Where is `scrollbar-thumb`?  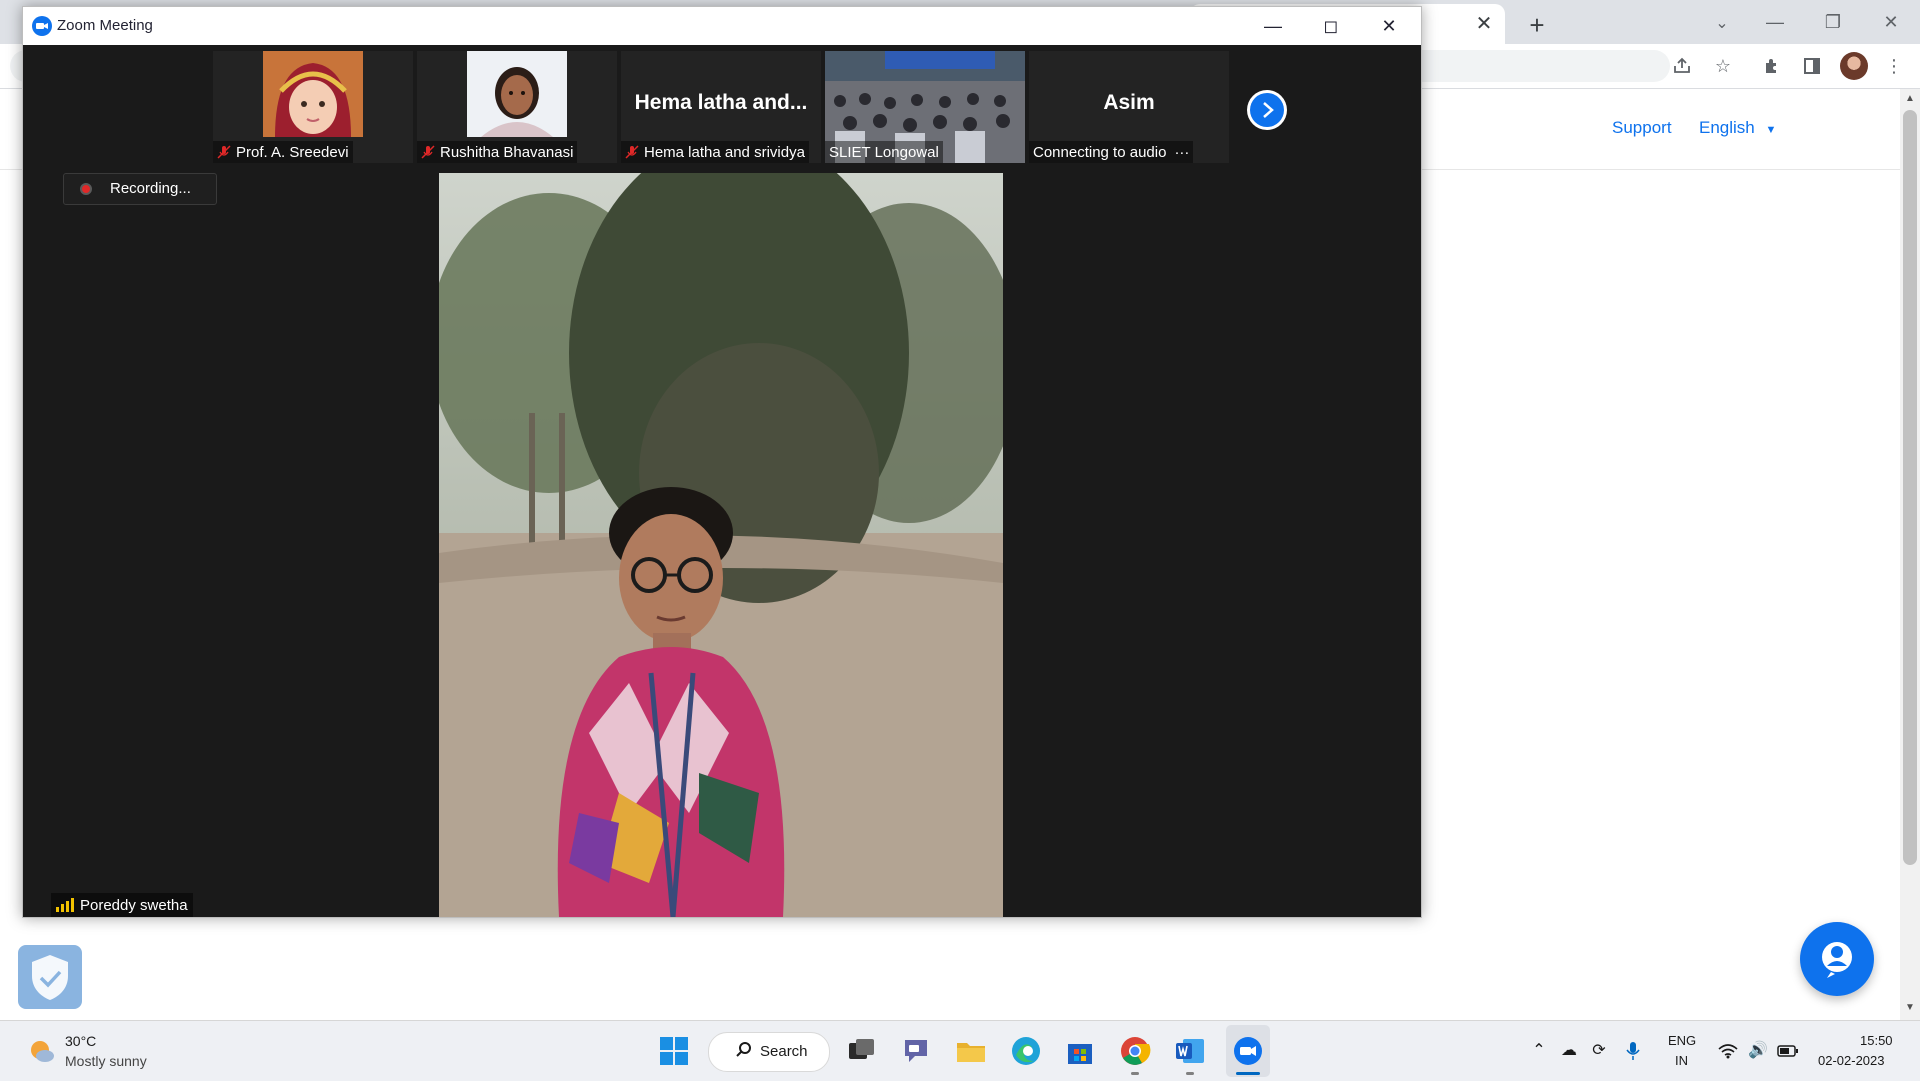 scrollbar-thumb is located at coordinates (1910, 487).